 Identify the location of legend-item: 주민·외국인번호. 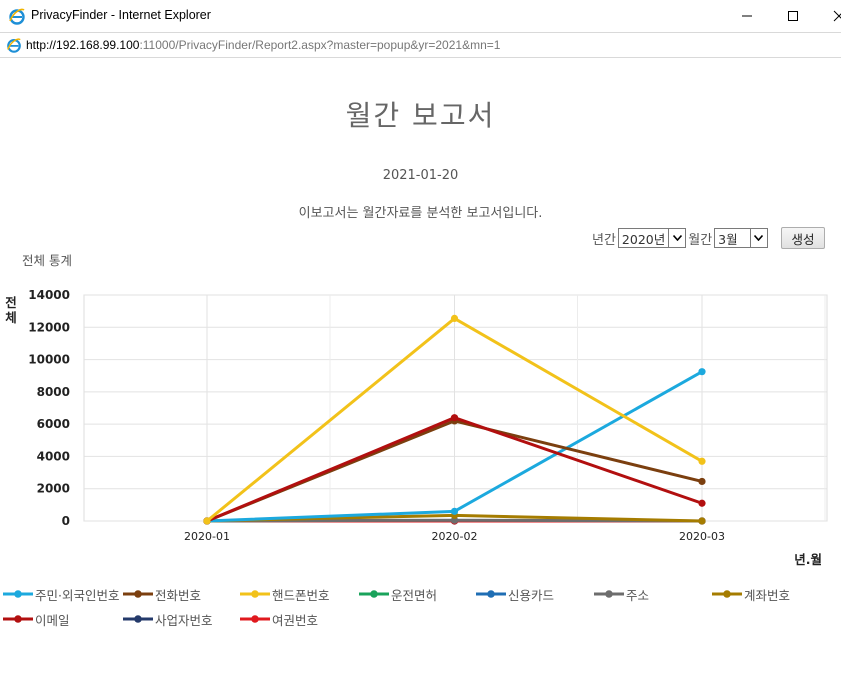
(61, 594).